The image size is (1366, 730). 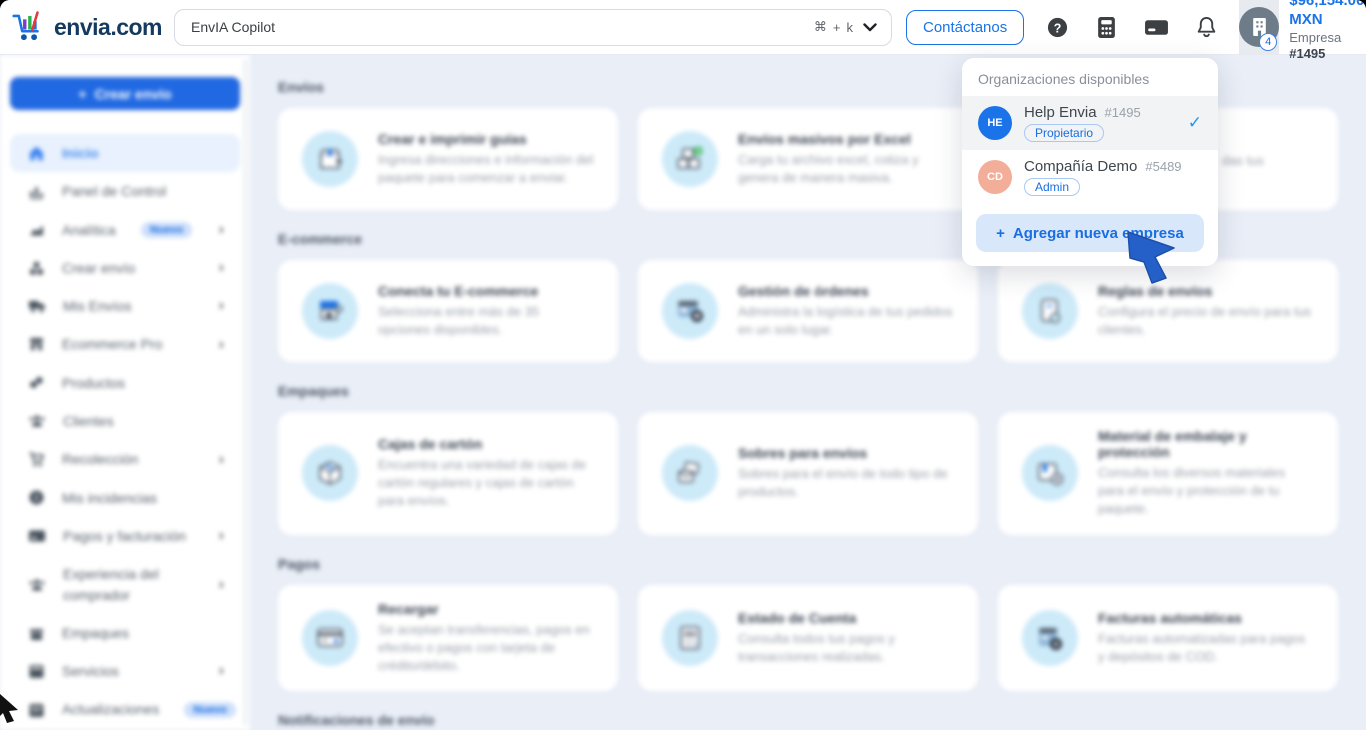 What do you see at coordinates (299, 563) in the screenshot?
I see `section-title: Pagos` at bounding box center [299, 563].